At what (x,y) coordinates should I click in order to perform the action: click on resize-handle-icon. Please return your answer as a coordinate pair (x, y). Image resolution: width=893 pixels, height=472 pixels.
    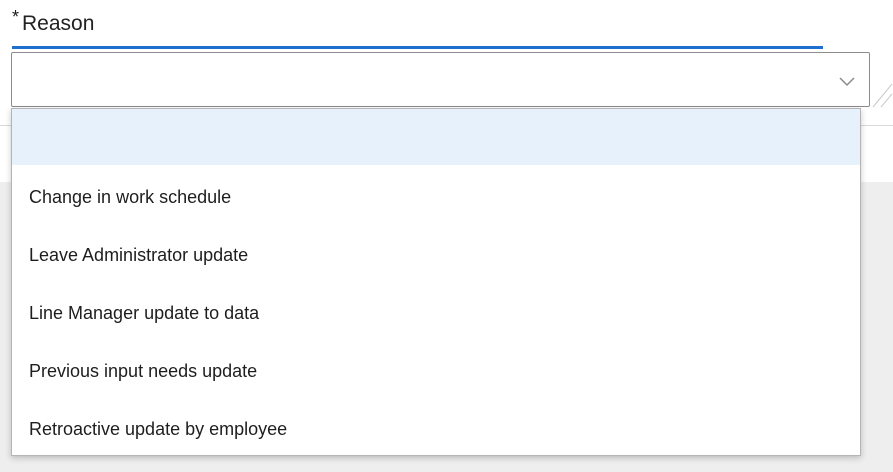
    Looking at the image, I should click on (882, 95).